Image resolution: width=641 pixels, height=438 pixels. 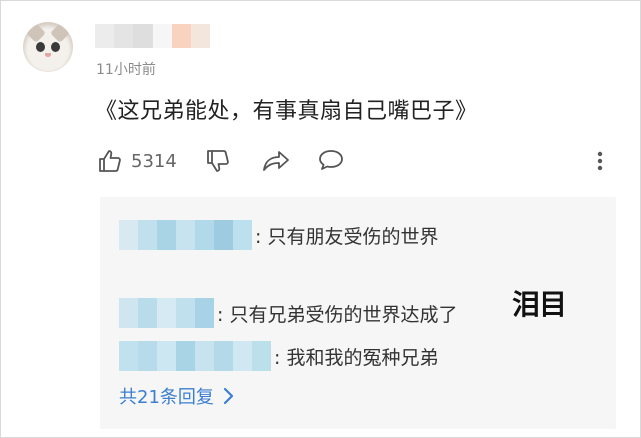 I want to click on reply-item: : 只有兄弟受伤的世界达成了, so click(x=288, y=313).